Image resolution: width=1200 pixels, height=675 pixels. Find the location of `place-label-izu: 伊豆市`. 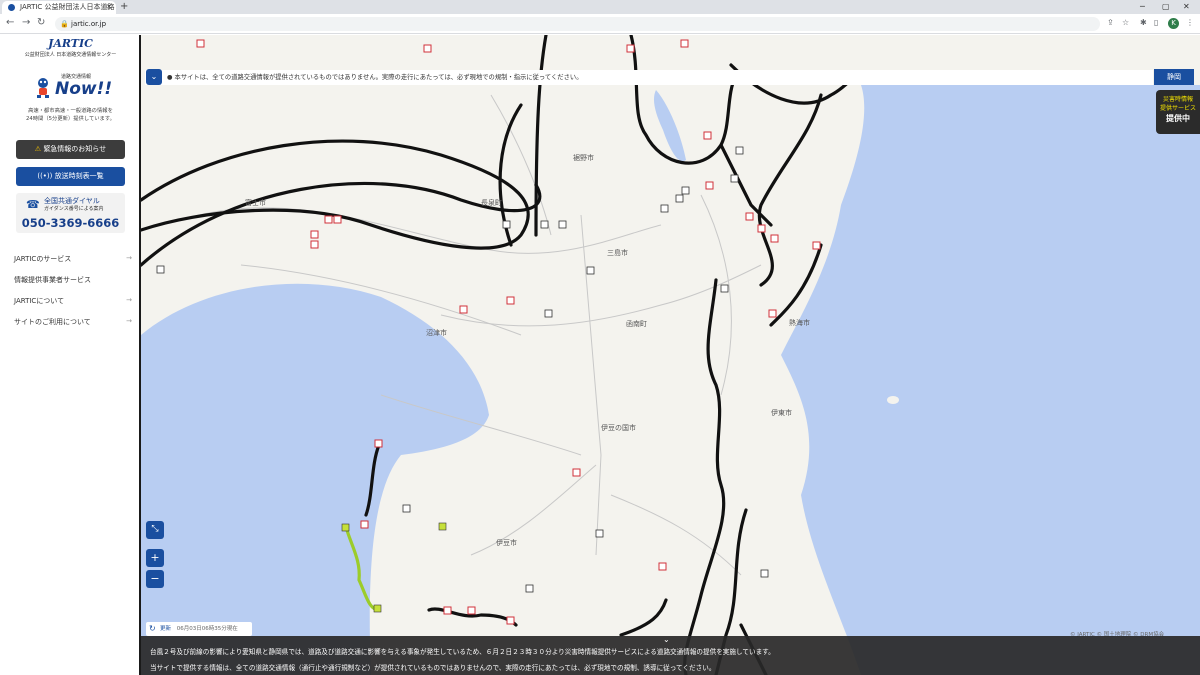

place-label-izu: 伊豆市 is located at coordinates (506, 542).